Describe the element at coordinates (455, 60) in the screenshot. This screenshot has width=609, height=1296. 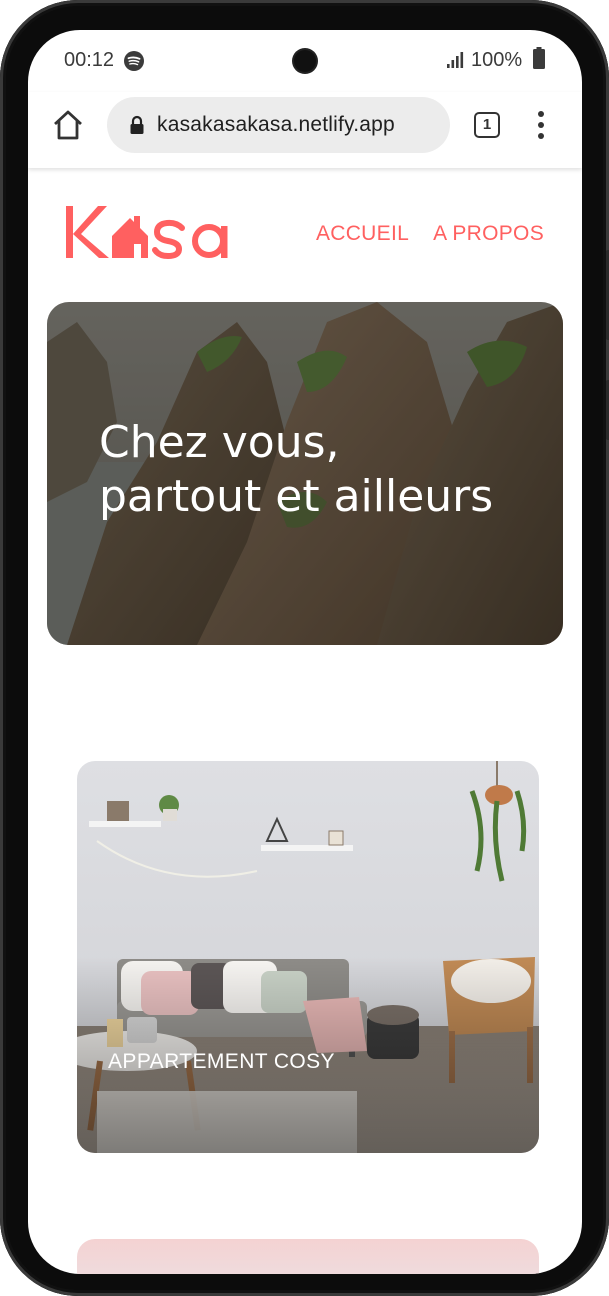
I see `signal-icon` at that location.